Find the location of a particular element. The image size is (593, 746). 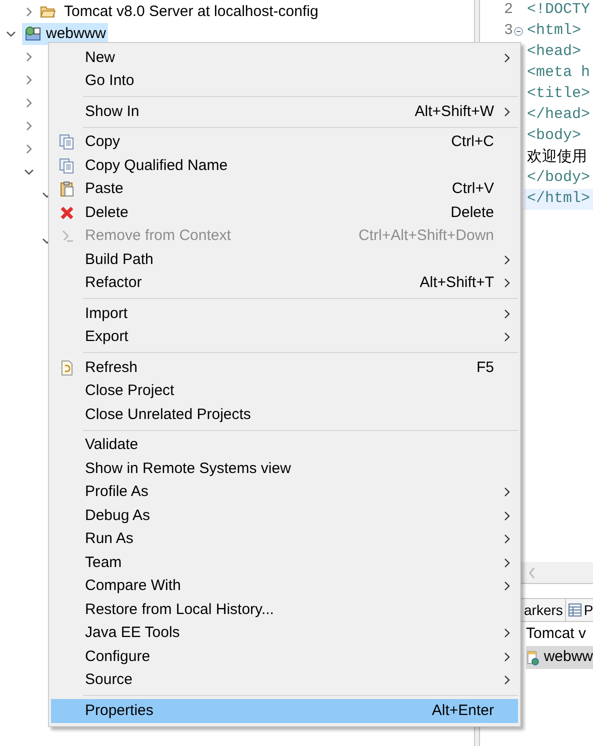

menu-item: Java EE Tools is located at coordinates (284, 633).